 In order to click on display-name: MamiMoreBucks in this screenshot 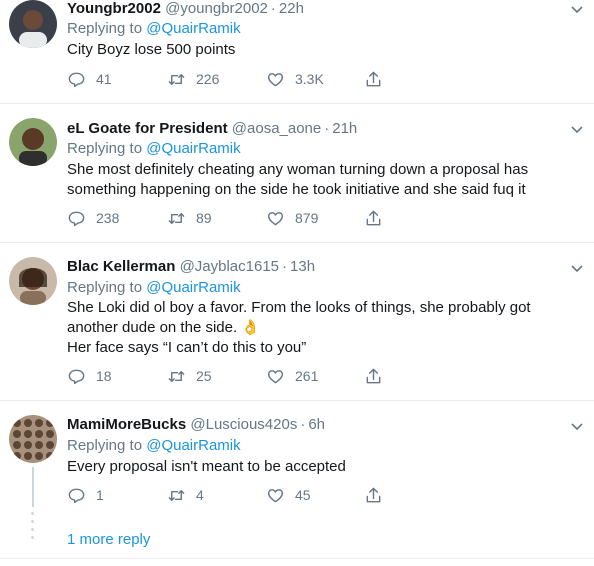, I will do `click(126, 424)`.